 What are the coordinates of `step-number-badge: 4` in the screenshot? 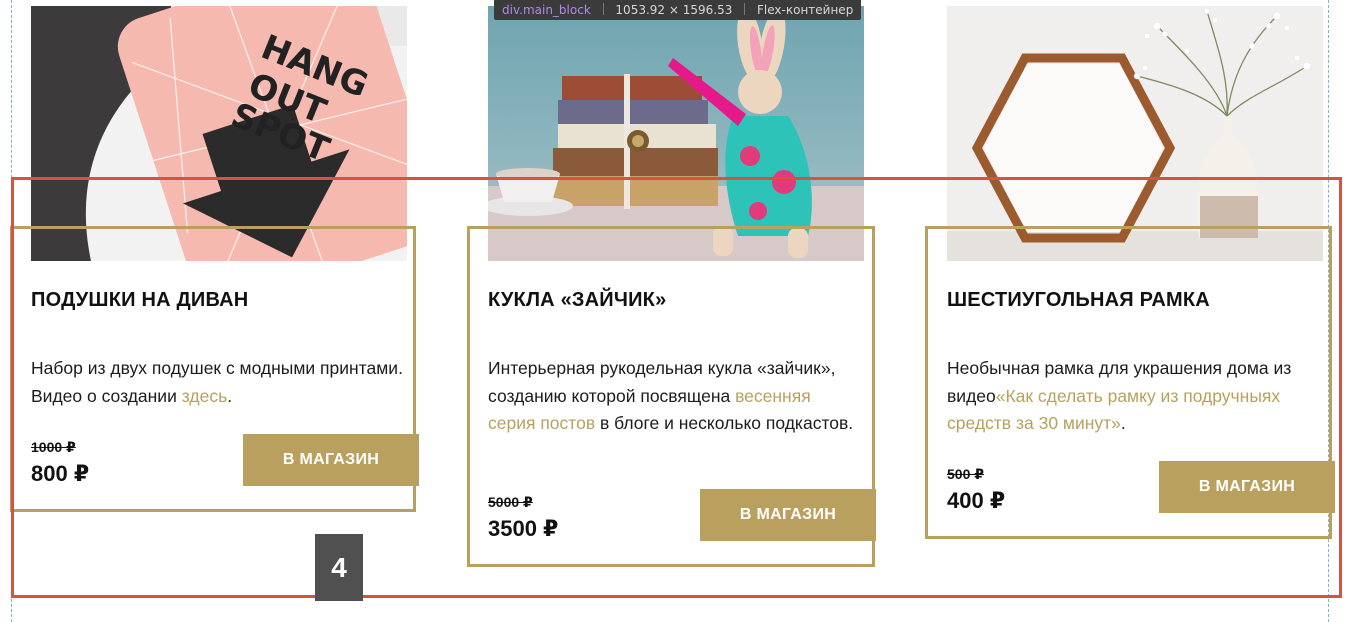 It's located at (339, 567).